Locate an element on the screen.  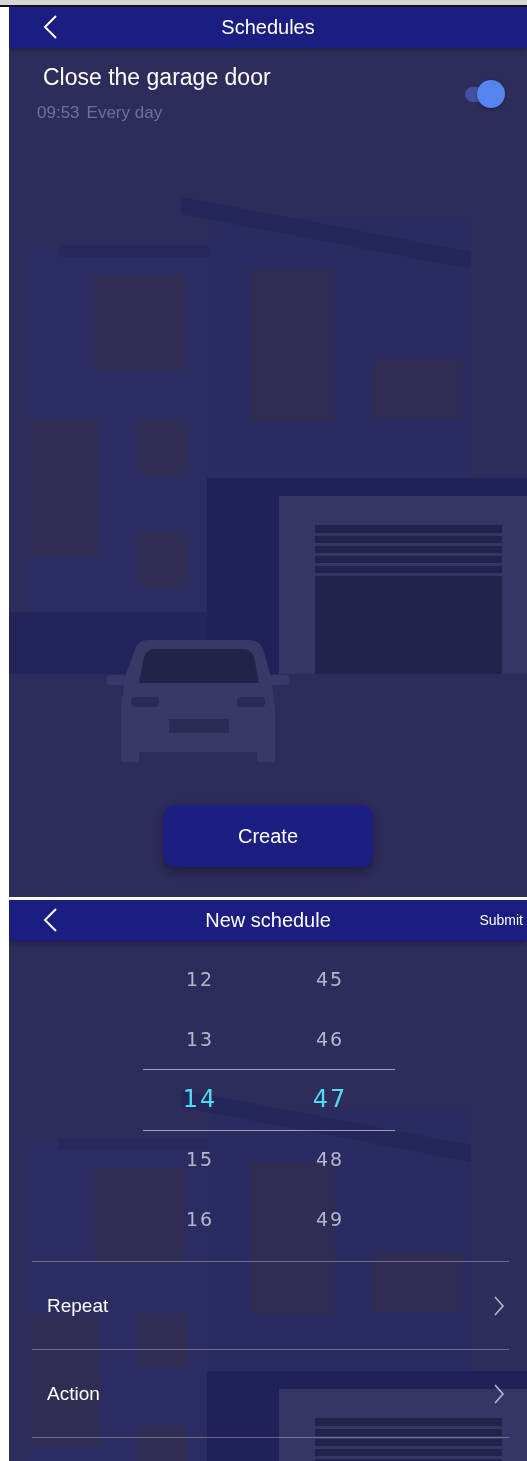
hour-option: 14 is located at coordinates (200, 1099).